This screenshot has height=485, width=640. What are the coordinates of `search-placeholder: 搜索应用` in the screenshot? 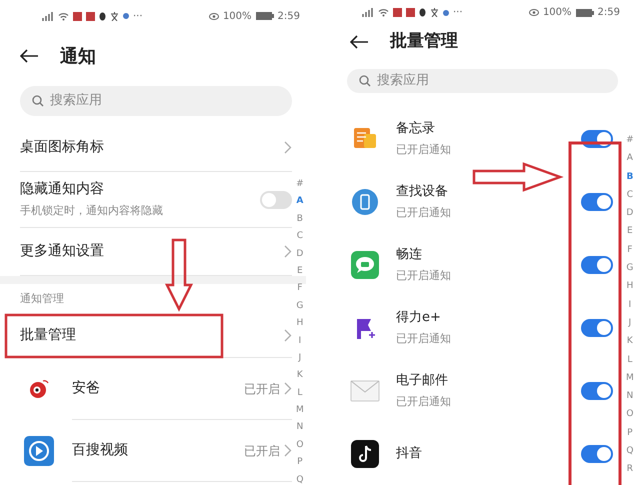 It's located at (403, 81).